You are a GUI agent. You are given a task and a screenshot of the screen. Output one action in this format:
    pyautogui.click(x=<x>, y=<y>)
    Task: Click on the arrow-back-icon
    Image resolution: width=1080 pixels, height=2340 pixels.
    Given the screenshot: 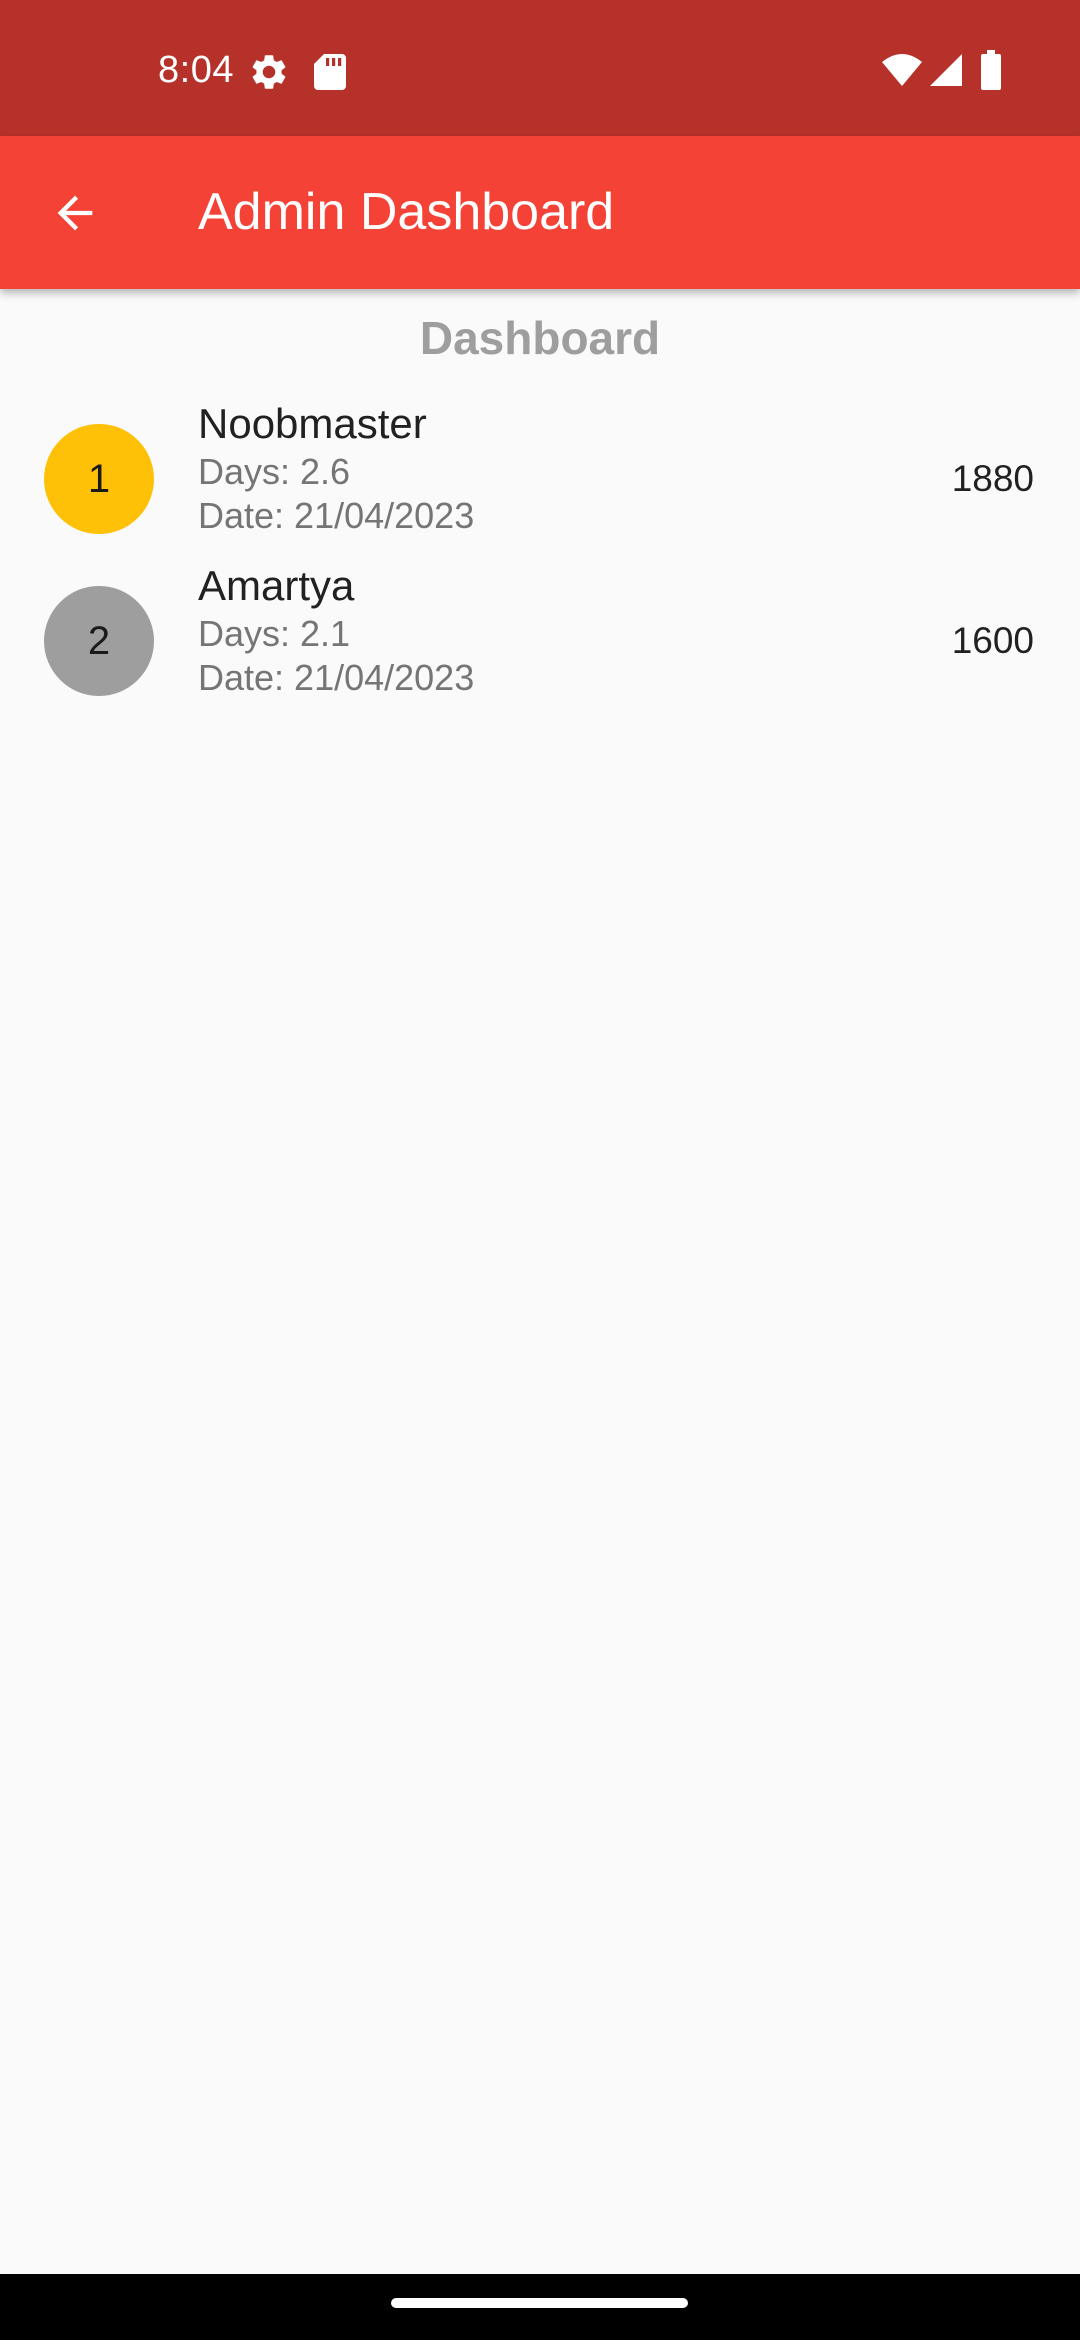 What is the action you would take?
    pyautogui.click(x=75, y=213)
    